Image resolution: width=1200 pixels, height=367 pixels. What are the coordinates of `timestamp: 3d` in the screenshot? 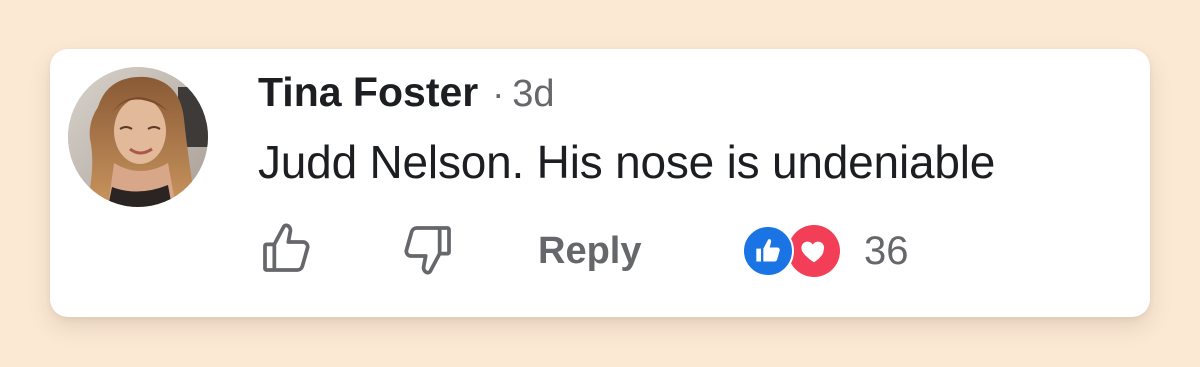 It's located at (533, 94).